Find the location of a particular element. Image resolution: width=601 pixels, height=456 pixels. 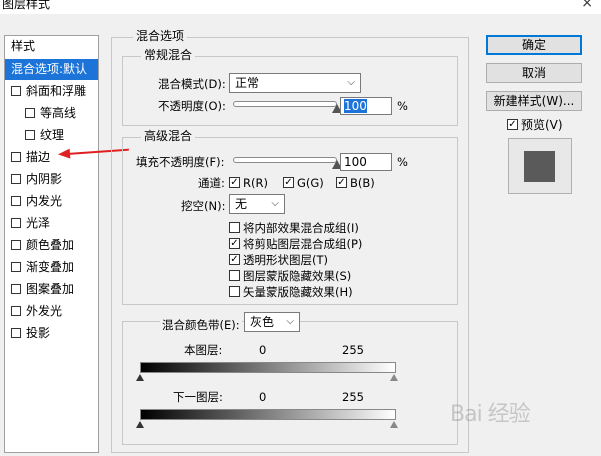

style-item-inner-shadow: 内阴影 is located at coordinates (51, 179).